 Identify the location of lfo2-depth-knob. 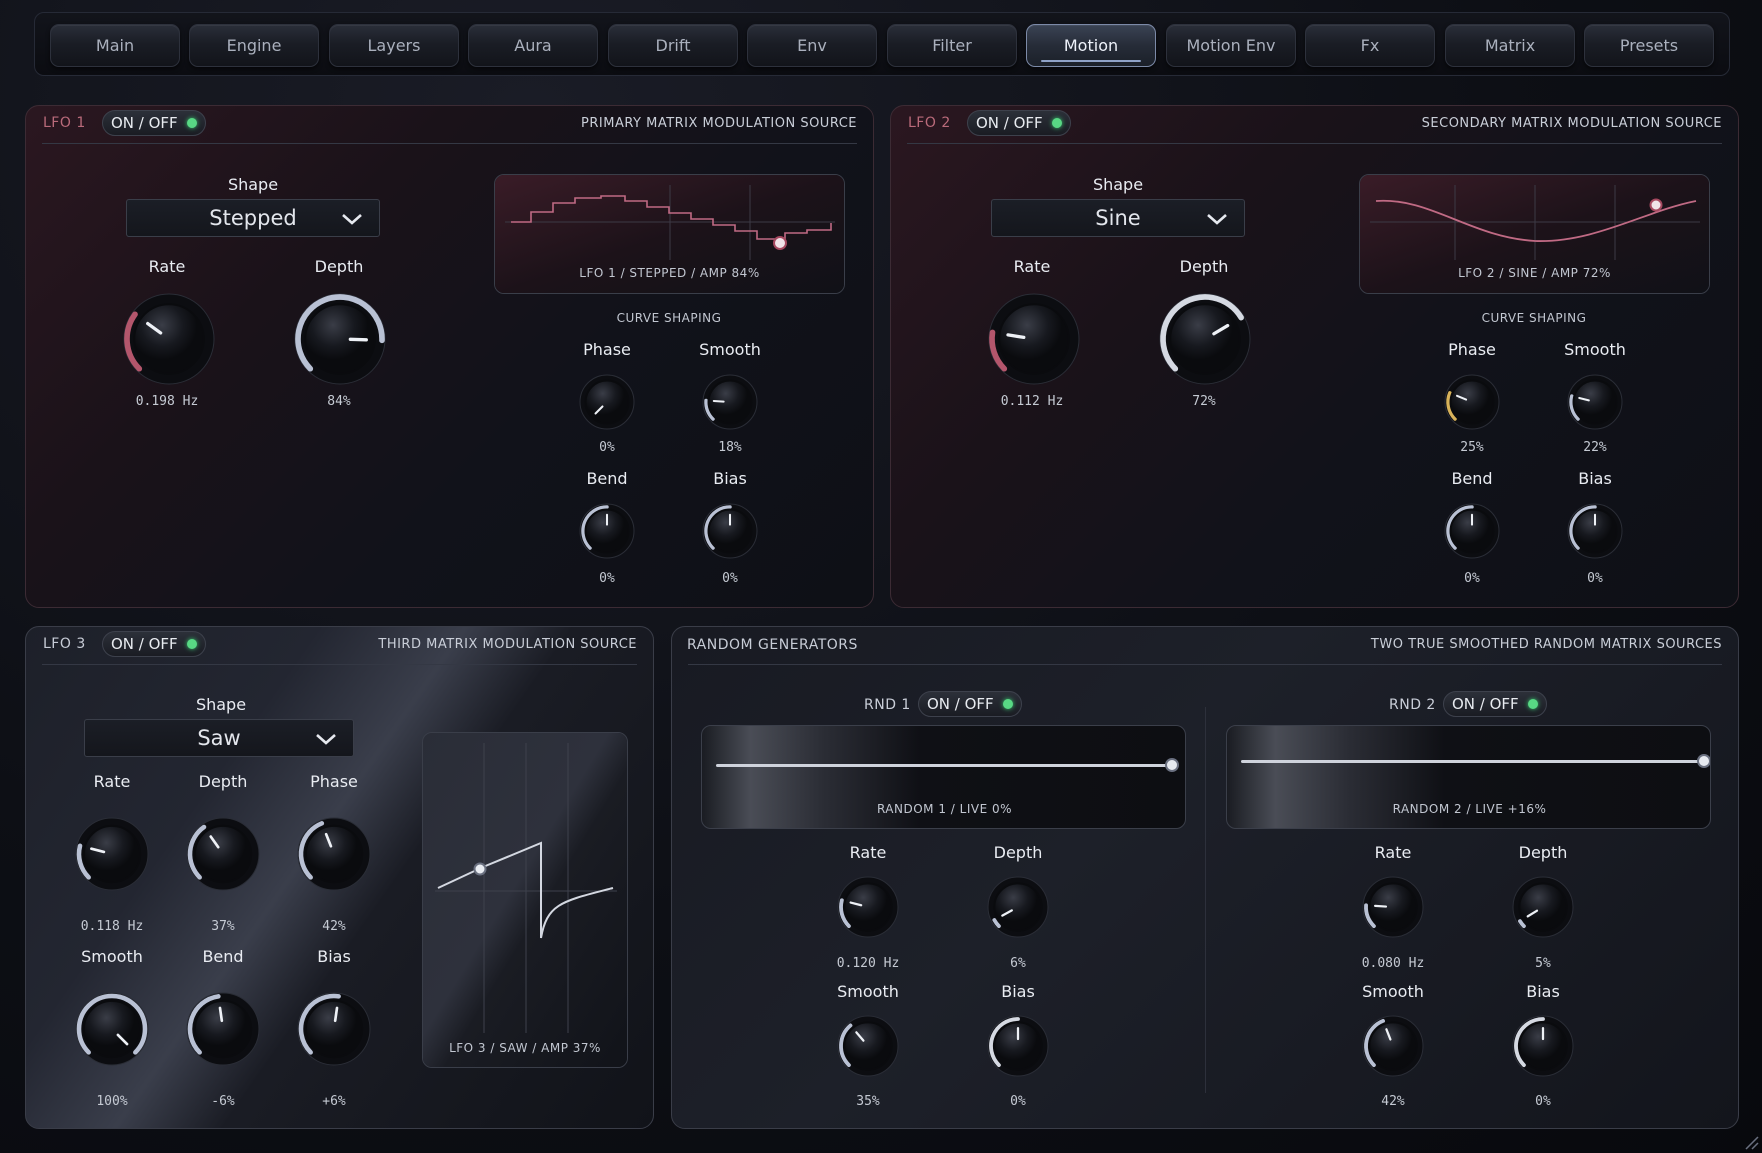
(1205, 339).